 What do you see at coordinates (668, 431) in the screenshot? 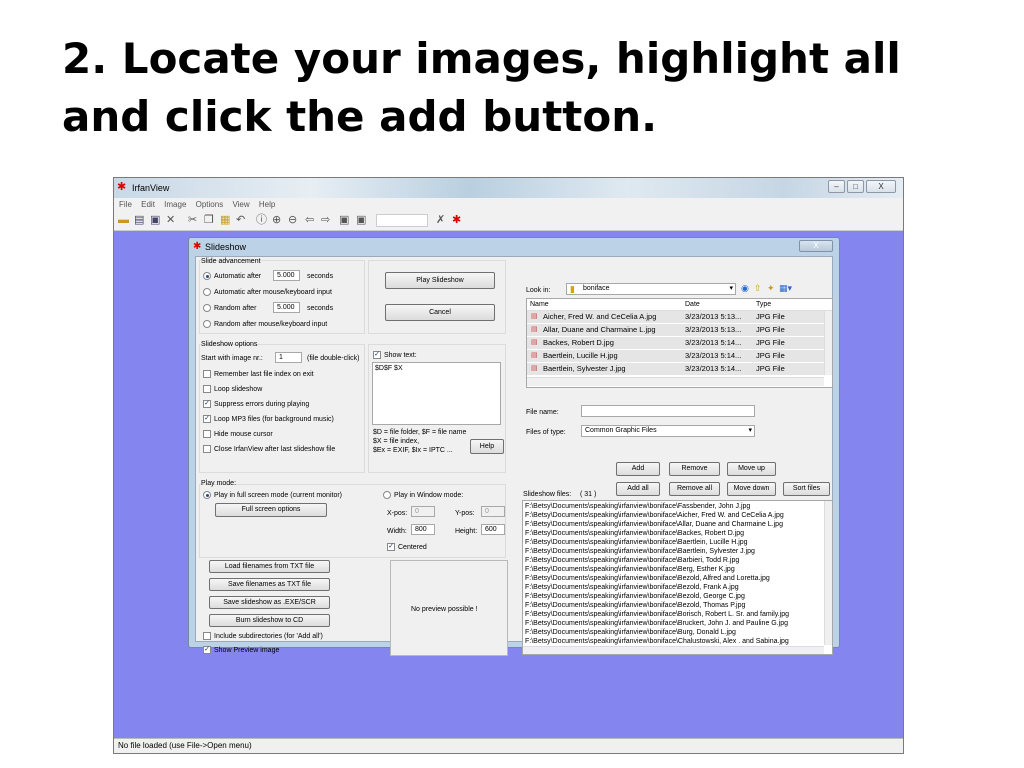
I see `files-of-type-select: Common Graphic Files ▾` at bounding box center [668, 431].